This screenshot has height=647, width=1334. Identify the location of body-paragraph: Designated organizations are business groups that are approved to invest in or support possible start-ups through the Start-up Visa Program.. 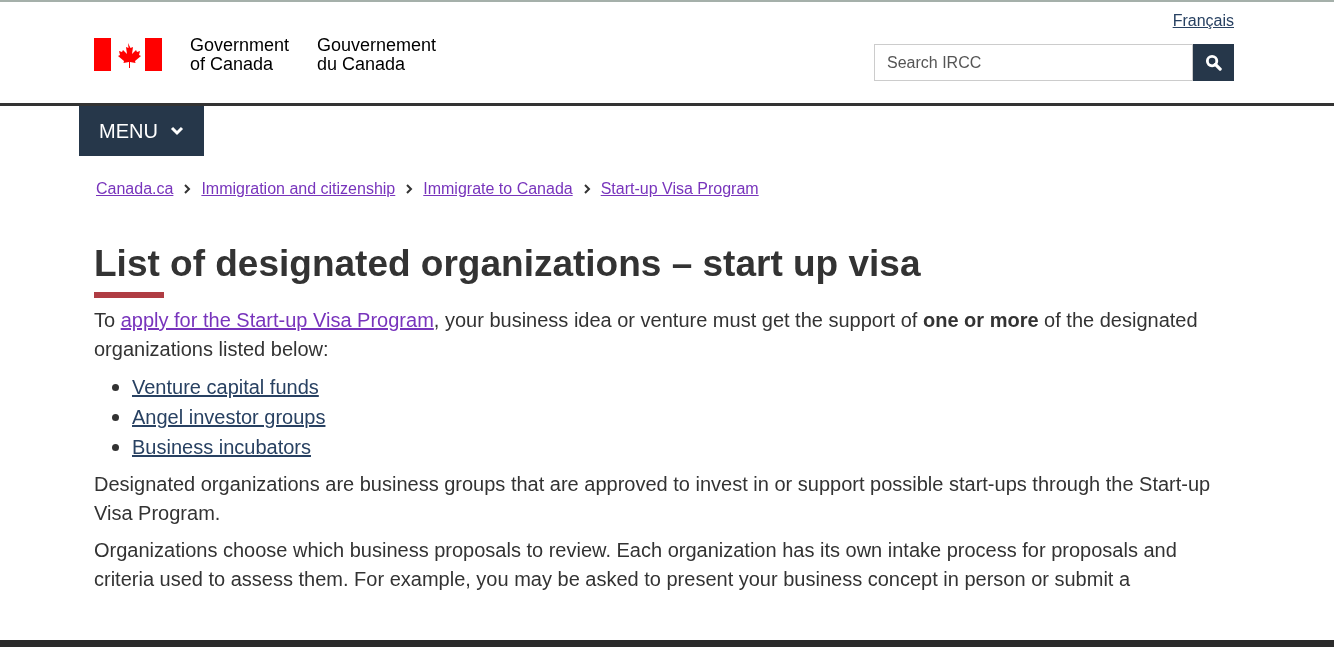
(653, 499).